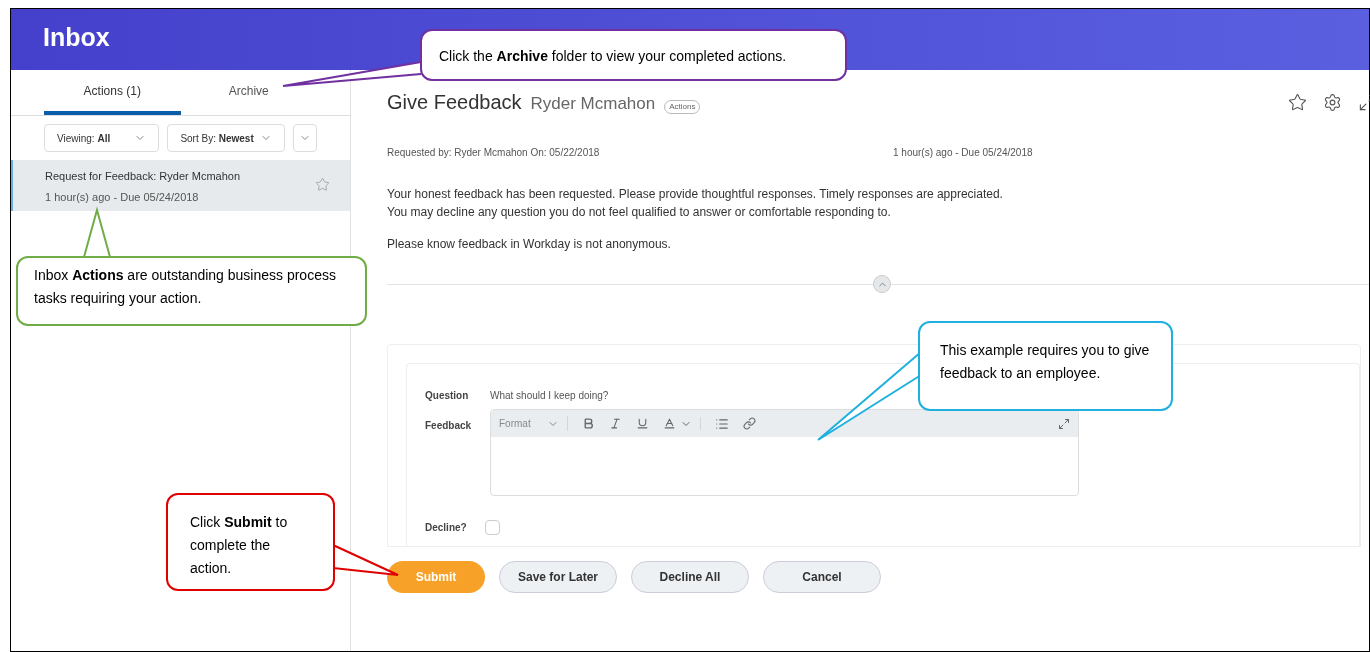  I want to click on callout-box: Click the Archive folder to view your completed actions., so click(633, 55).